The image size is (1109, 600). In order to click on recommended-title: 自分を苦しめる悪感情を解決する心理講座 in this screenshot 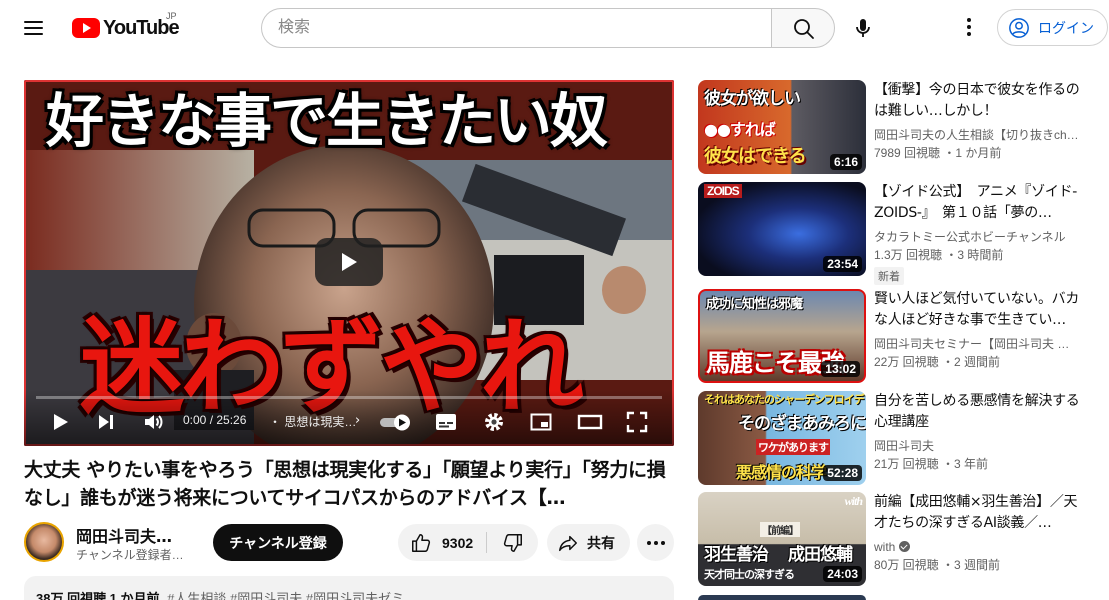, I will do `click(981, 412)`.